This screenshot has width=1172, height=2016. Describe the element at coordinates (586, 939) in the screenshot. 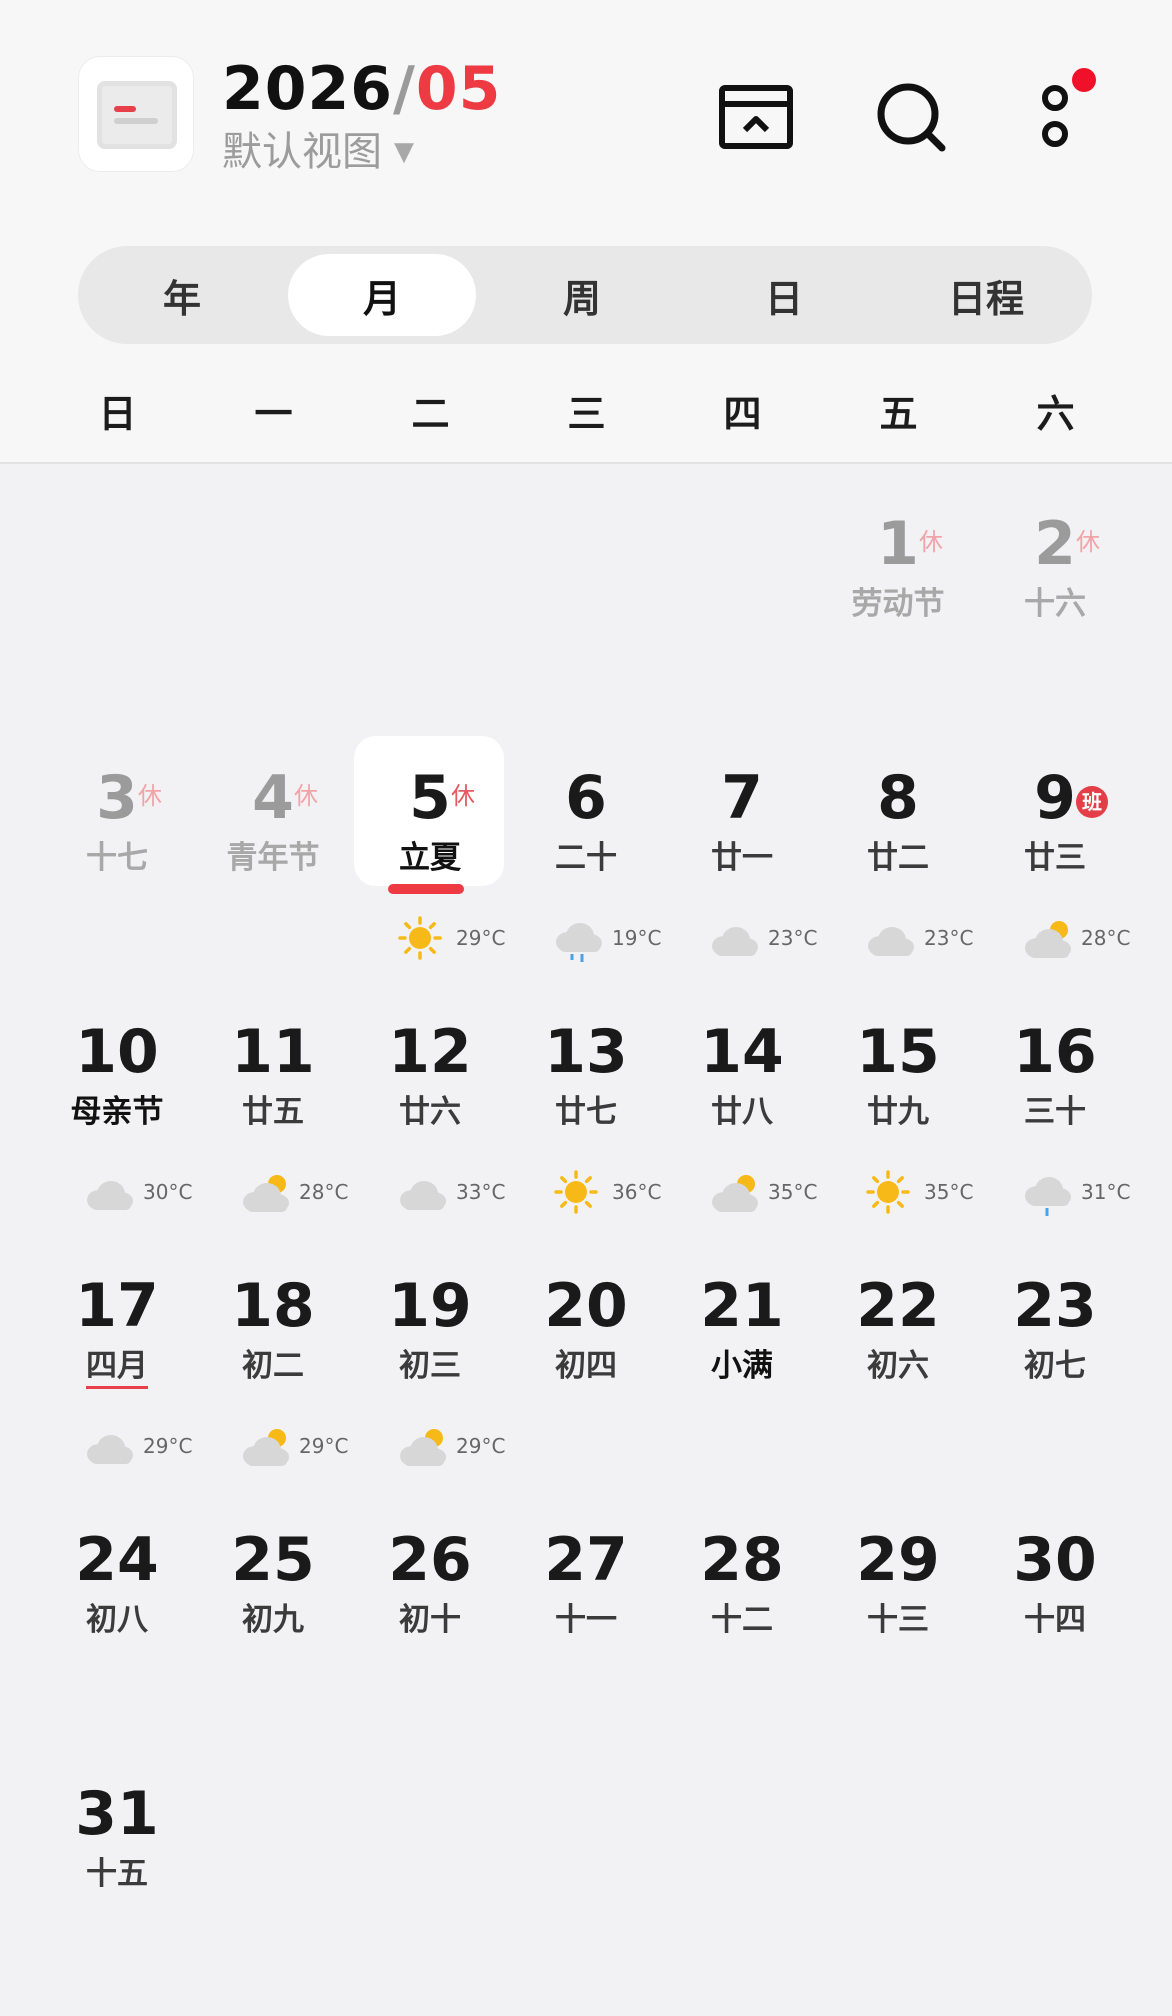

I see `weather: 19°C` at that location.